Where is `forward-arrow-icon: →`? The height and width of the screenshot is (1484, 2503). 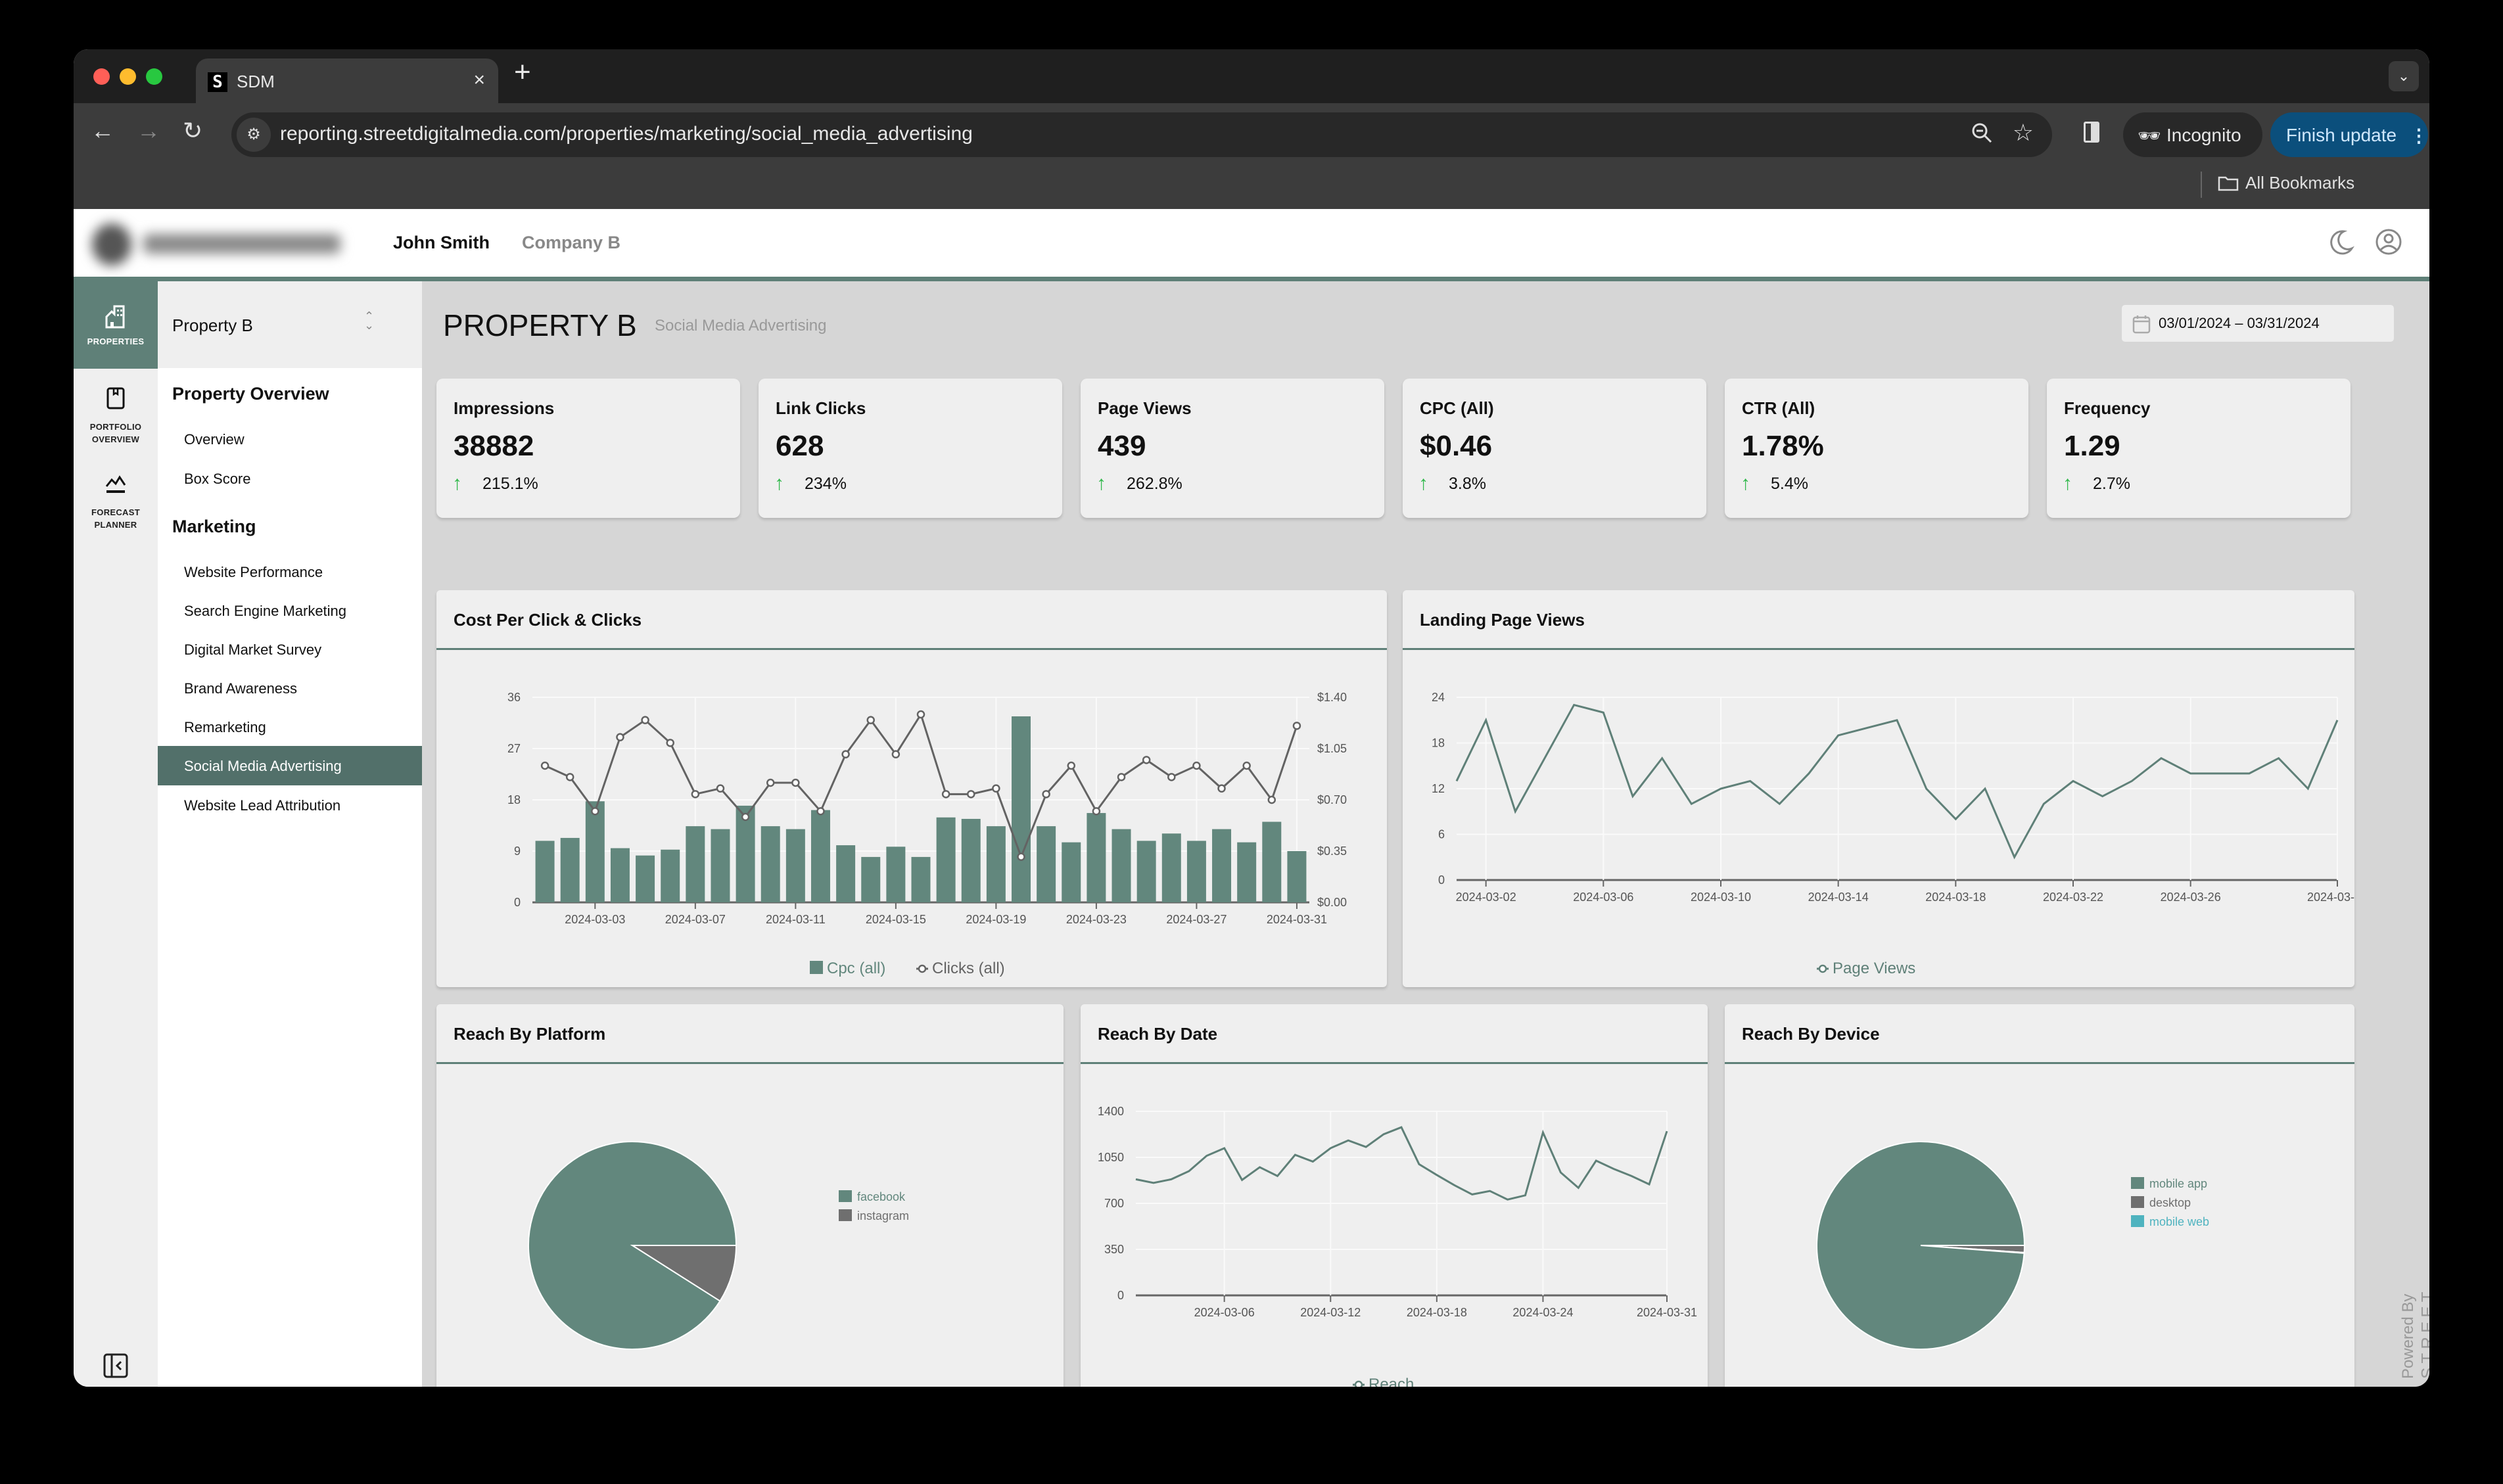 forward-arrow-icon: → is located at coordinates (148, 130).